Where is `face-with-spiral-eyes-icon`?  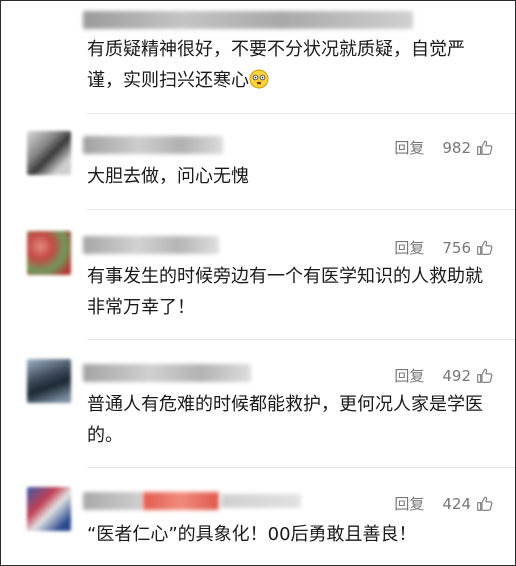
face-with-spiral-eyes-icon is located at coordinates (259, 79).